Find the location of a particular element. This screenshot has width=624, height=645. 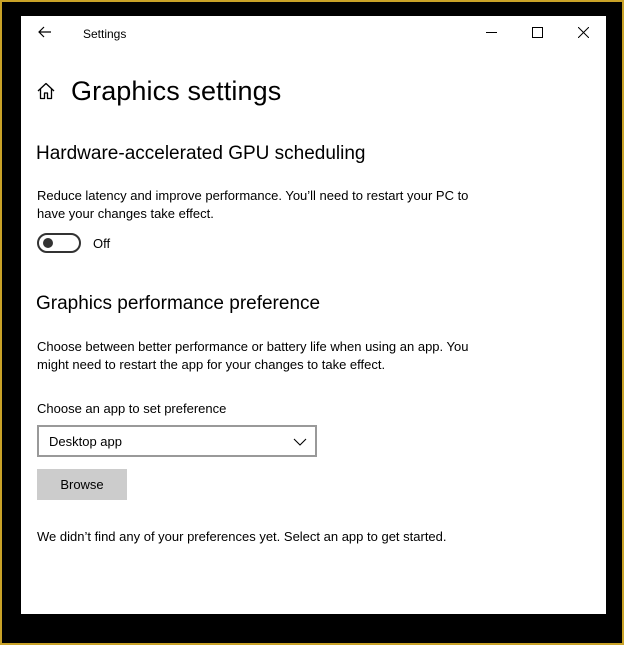

app-type-dropdown: Desktop app is located at coordinates (177, 441).